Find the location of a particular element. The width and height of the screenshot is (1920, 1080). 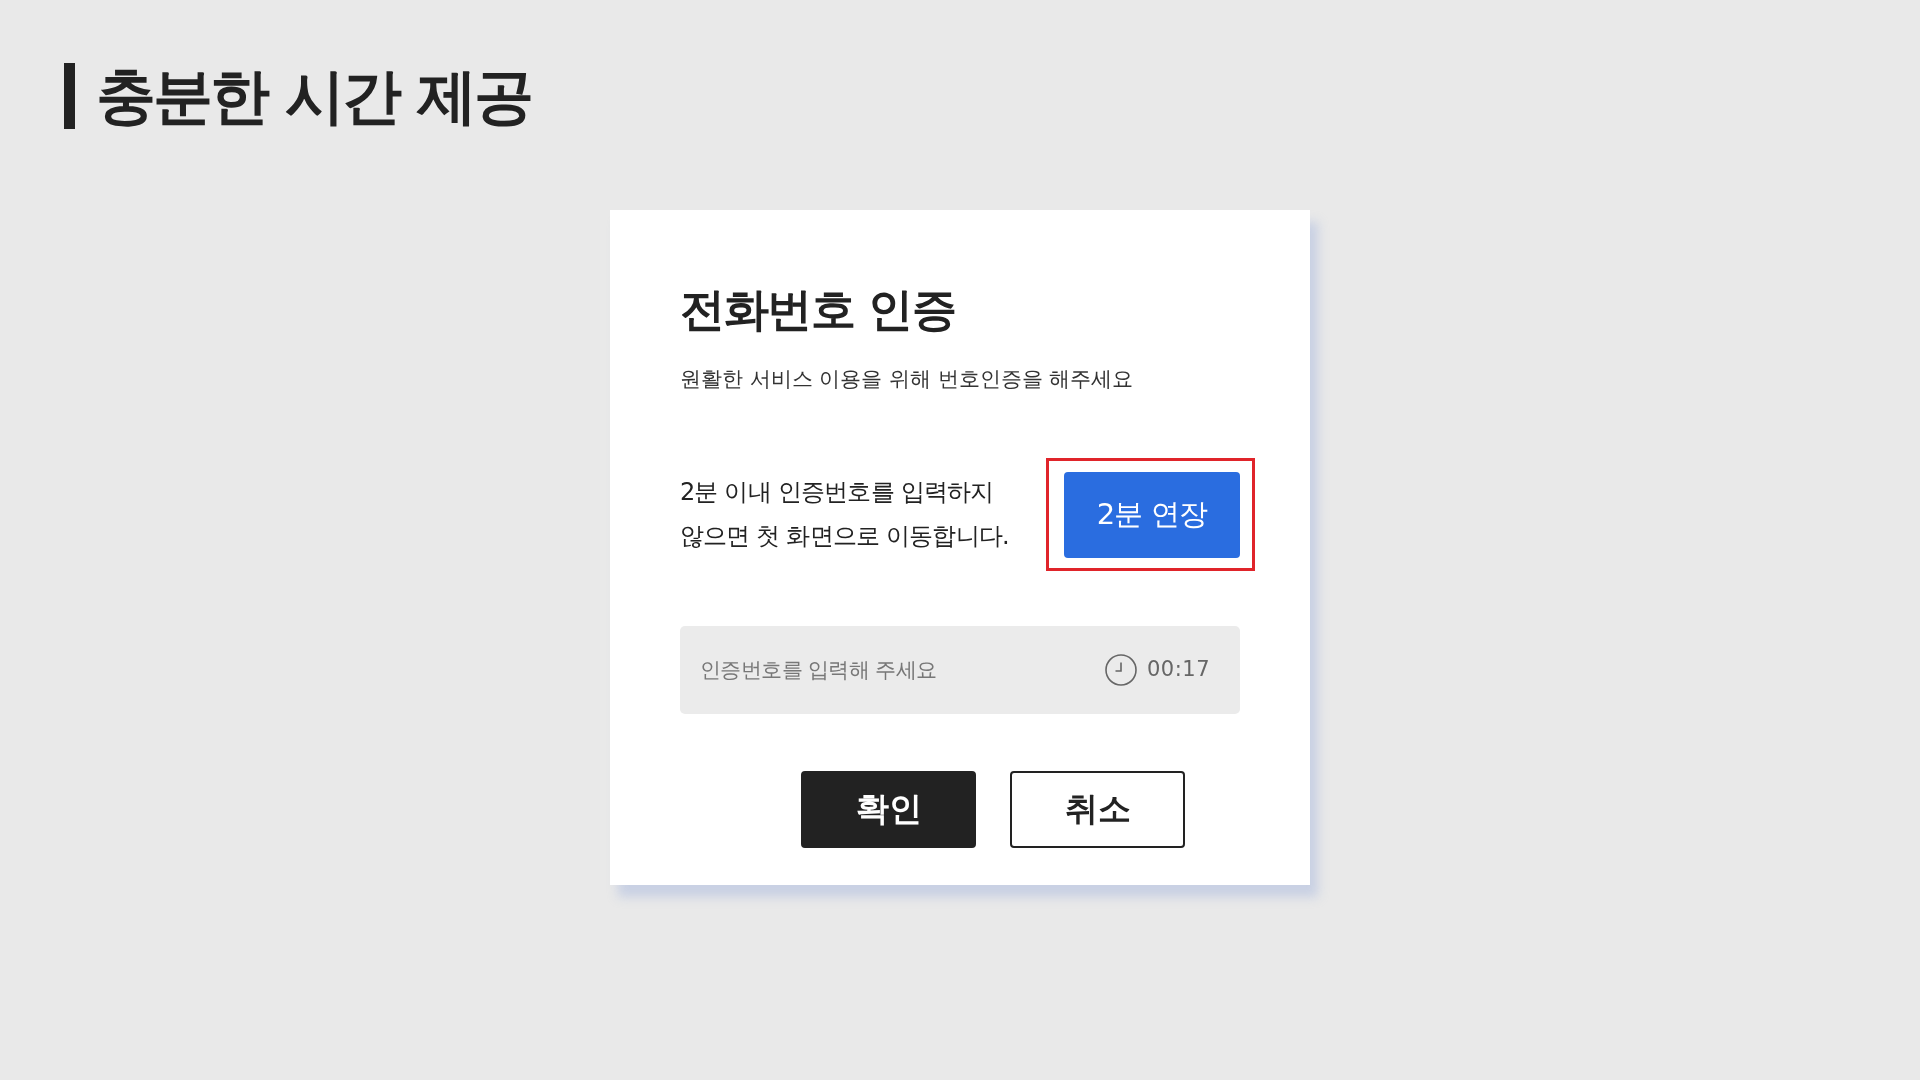

dialog-subtitle: 원활한 서비스 이용을 위해 번호인증을 해주세요 is located at coordinates (907, 380).